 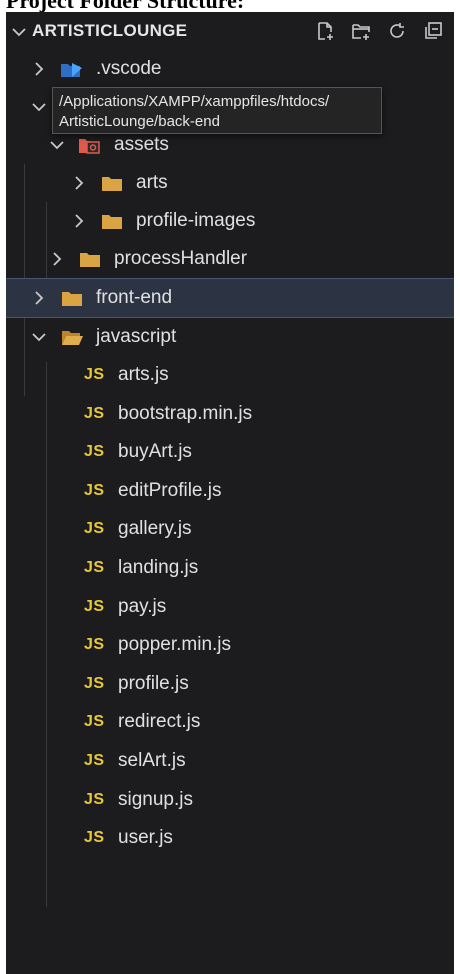 I want to click on tree-item-label: javascript, so click(x=136, y=336).